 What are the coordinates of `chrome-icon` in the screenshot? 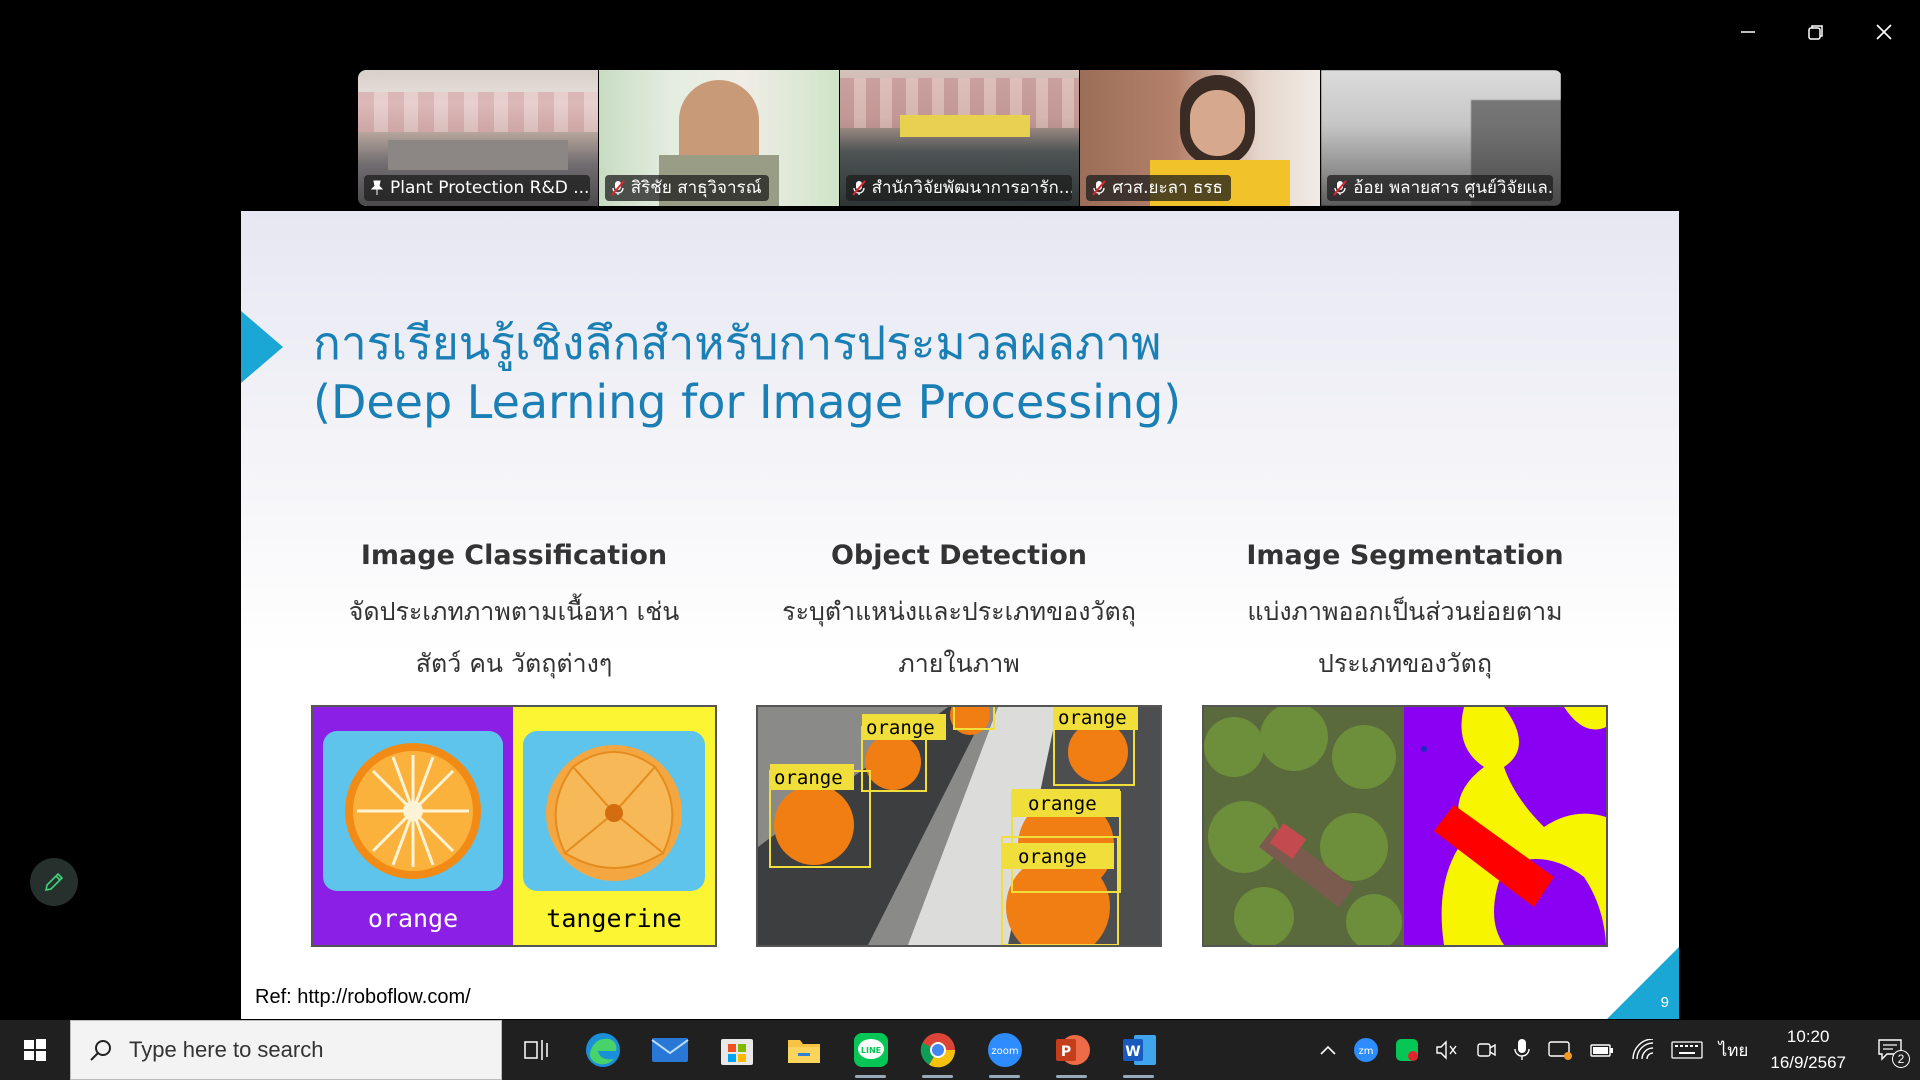 It's located at (937, 1050).